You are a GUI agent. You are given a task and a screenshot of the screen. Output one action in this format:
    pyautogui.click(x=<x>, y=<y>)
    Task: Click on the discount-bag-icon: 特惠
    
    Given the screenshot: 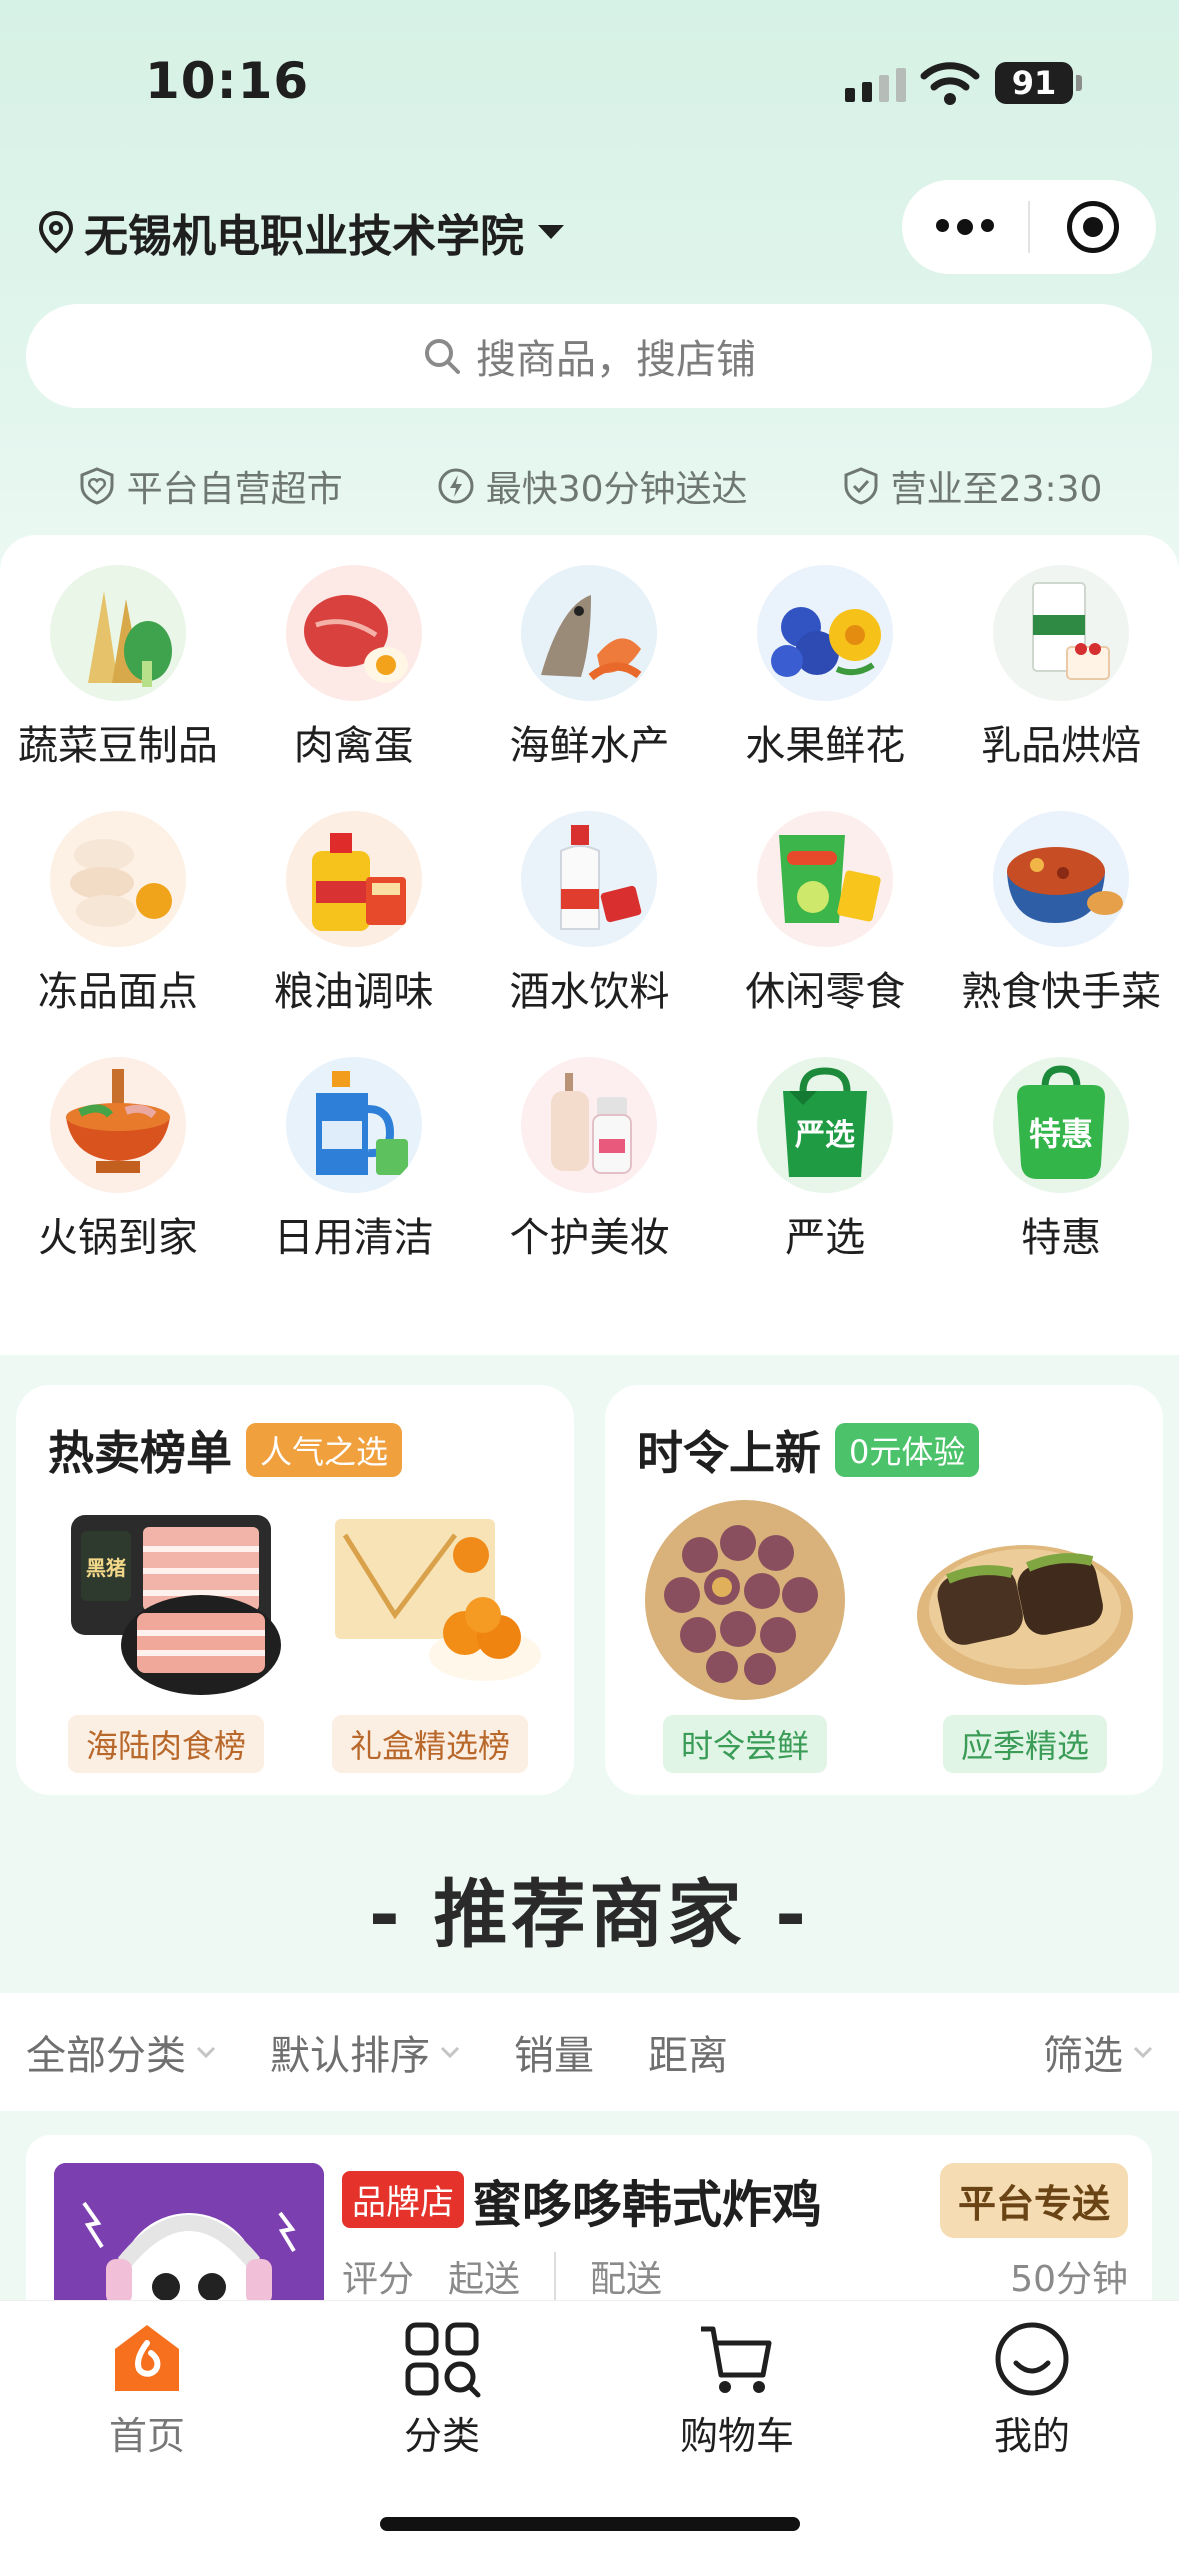 What is the action you would take?
    pyautogui.click(x=1061, y=1125)
    